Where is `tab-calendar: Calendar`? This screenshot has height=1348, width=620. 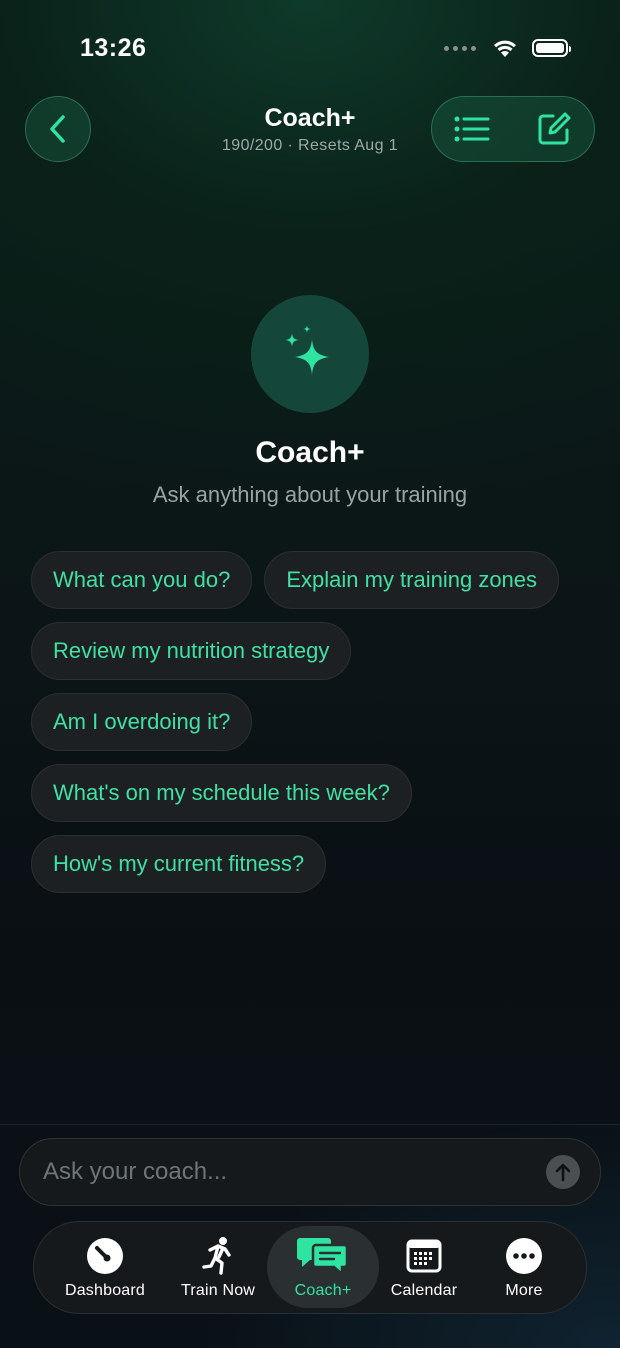
tab-calendar: Calendar is located at coordinates (424, 1267).